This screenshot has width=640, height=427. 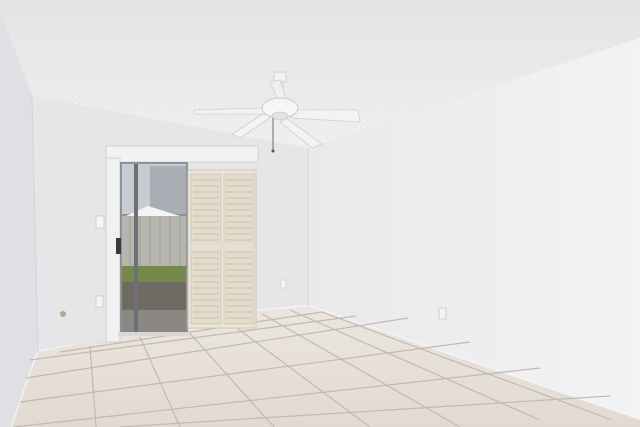 I want to click on louvered-shutter-icon, so click(x=222, y=249).